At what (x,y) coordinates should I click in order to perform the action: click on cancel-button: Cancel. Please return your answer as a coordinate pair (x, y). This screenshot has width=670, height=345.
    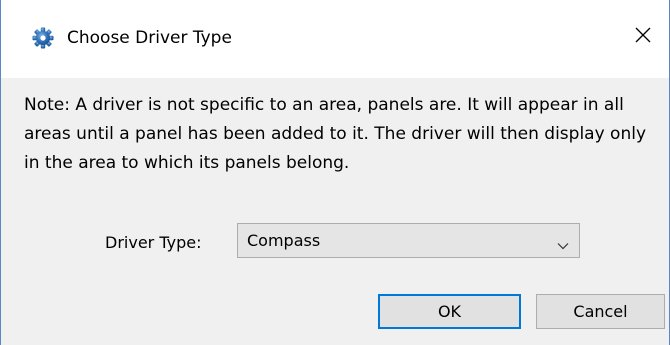
    Looking at the image, I should click on (600, 311).